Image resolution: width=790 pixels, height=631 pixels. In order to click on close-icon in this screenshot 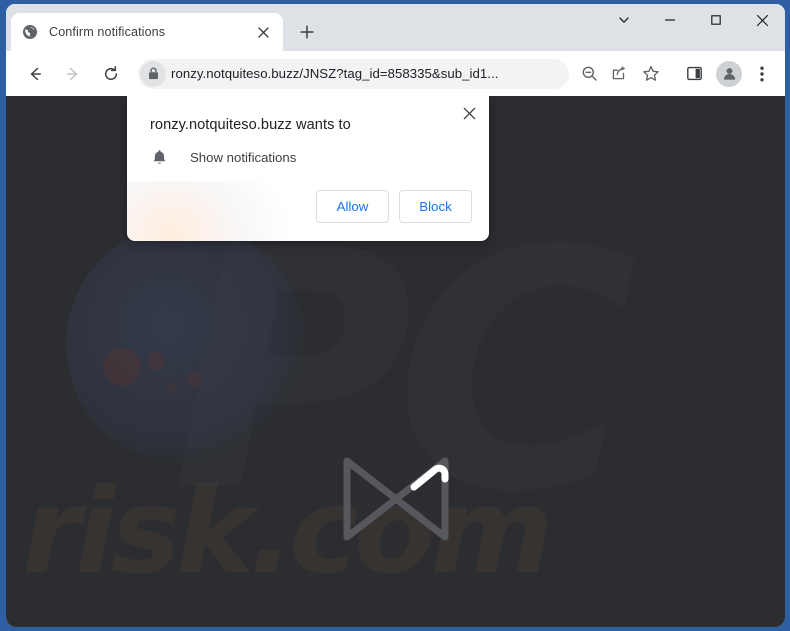, I will do `click(762, 20)`.